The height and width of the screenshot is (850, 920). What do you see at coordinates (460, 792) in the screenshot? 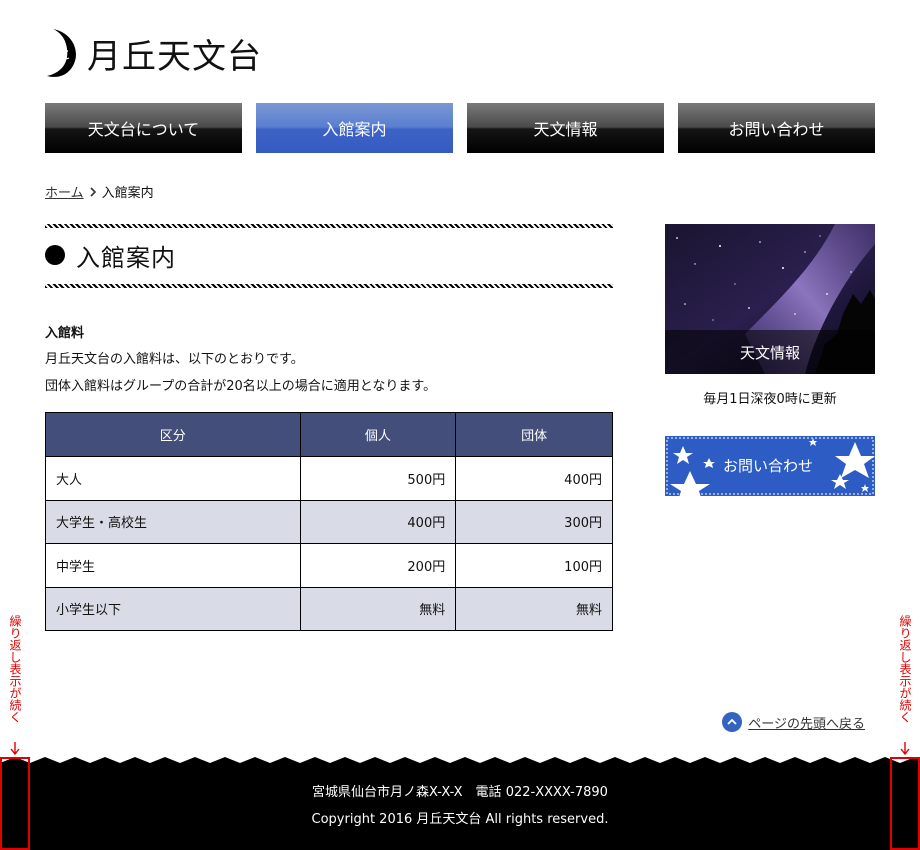
I see `footer-address: 宮城県仙台市月ノ森X-X-X 電話 022-XXXX-7890` at bounding box center [460, 792].